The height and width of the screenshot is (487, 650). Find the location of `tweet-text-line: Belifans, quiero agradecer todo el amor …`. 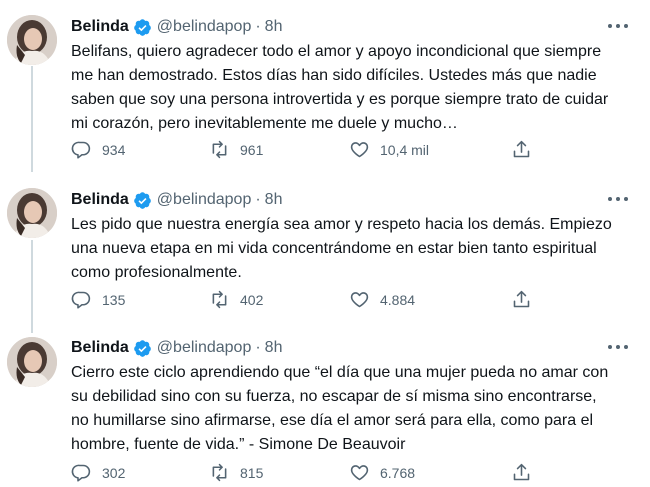

tweet-text-line: Belifans, quiero agradecer todo el amor … is located at coordinates (336, 51).